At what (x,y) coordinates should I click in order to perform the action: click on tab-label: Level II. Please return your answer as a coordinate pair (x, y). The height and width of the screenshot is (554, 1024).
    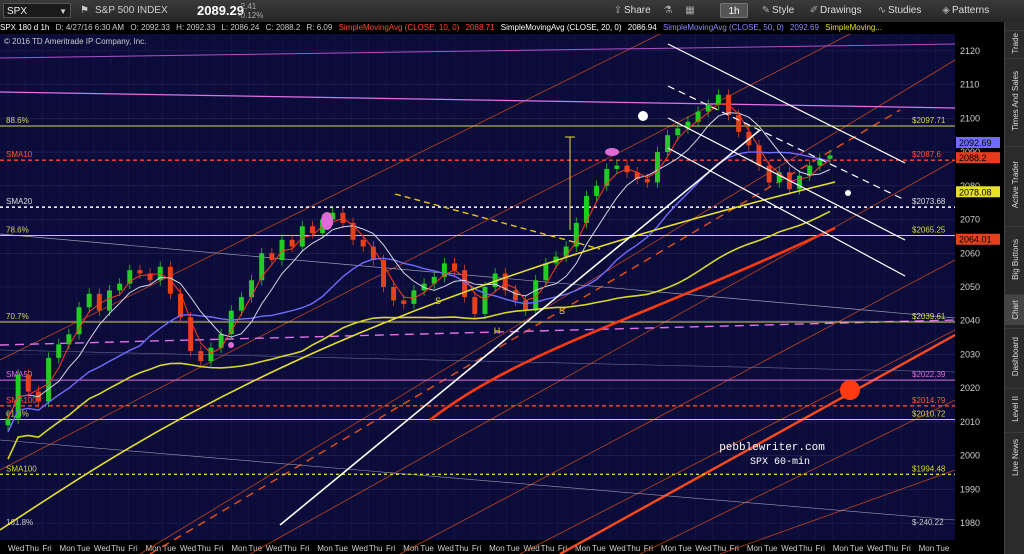
    Looking at the image, I should click on (1015, 409).